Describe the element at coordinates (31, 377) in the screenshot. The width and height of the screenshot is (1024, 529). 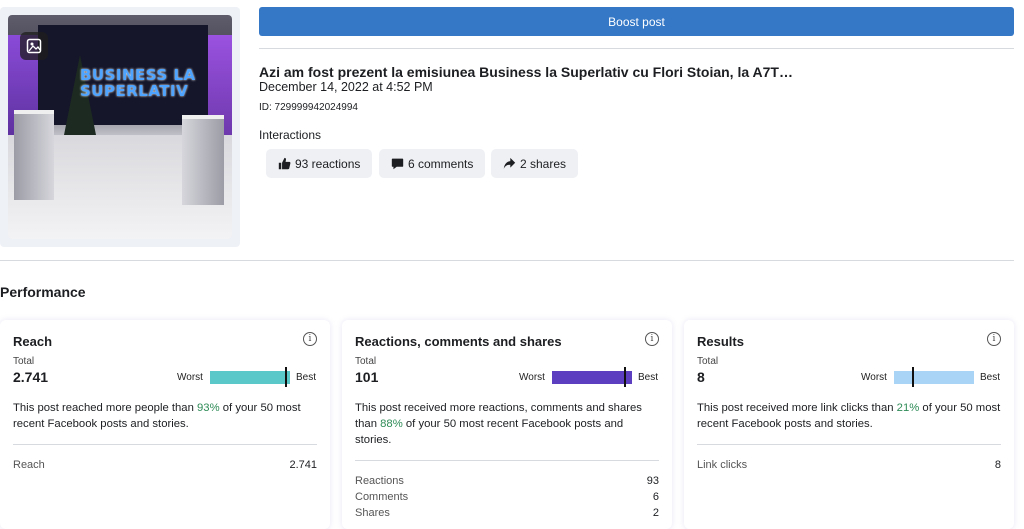
I see `total-value: 2.741` at that location.